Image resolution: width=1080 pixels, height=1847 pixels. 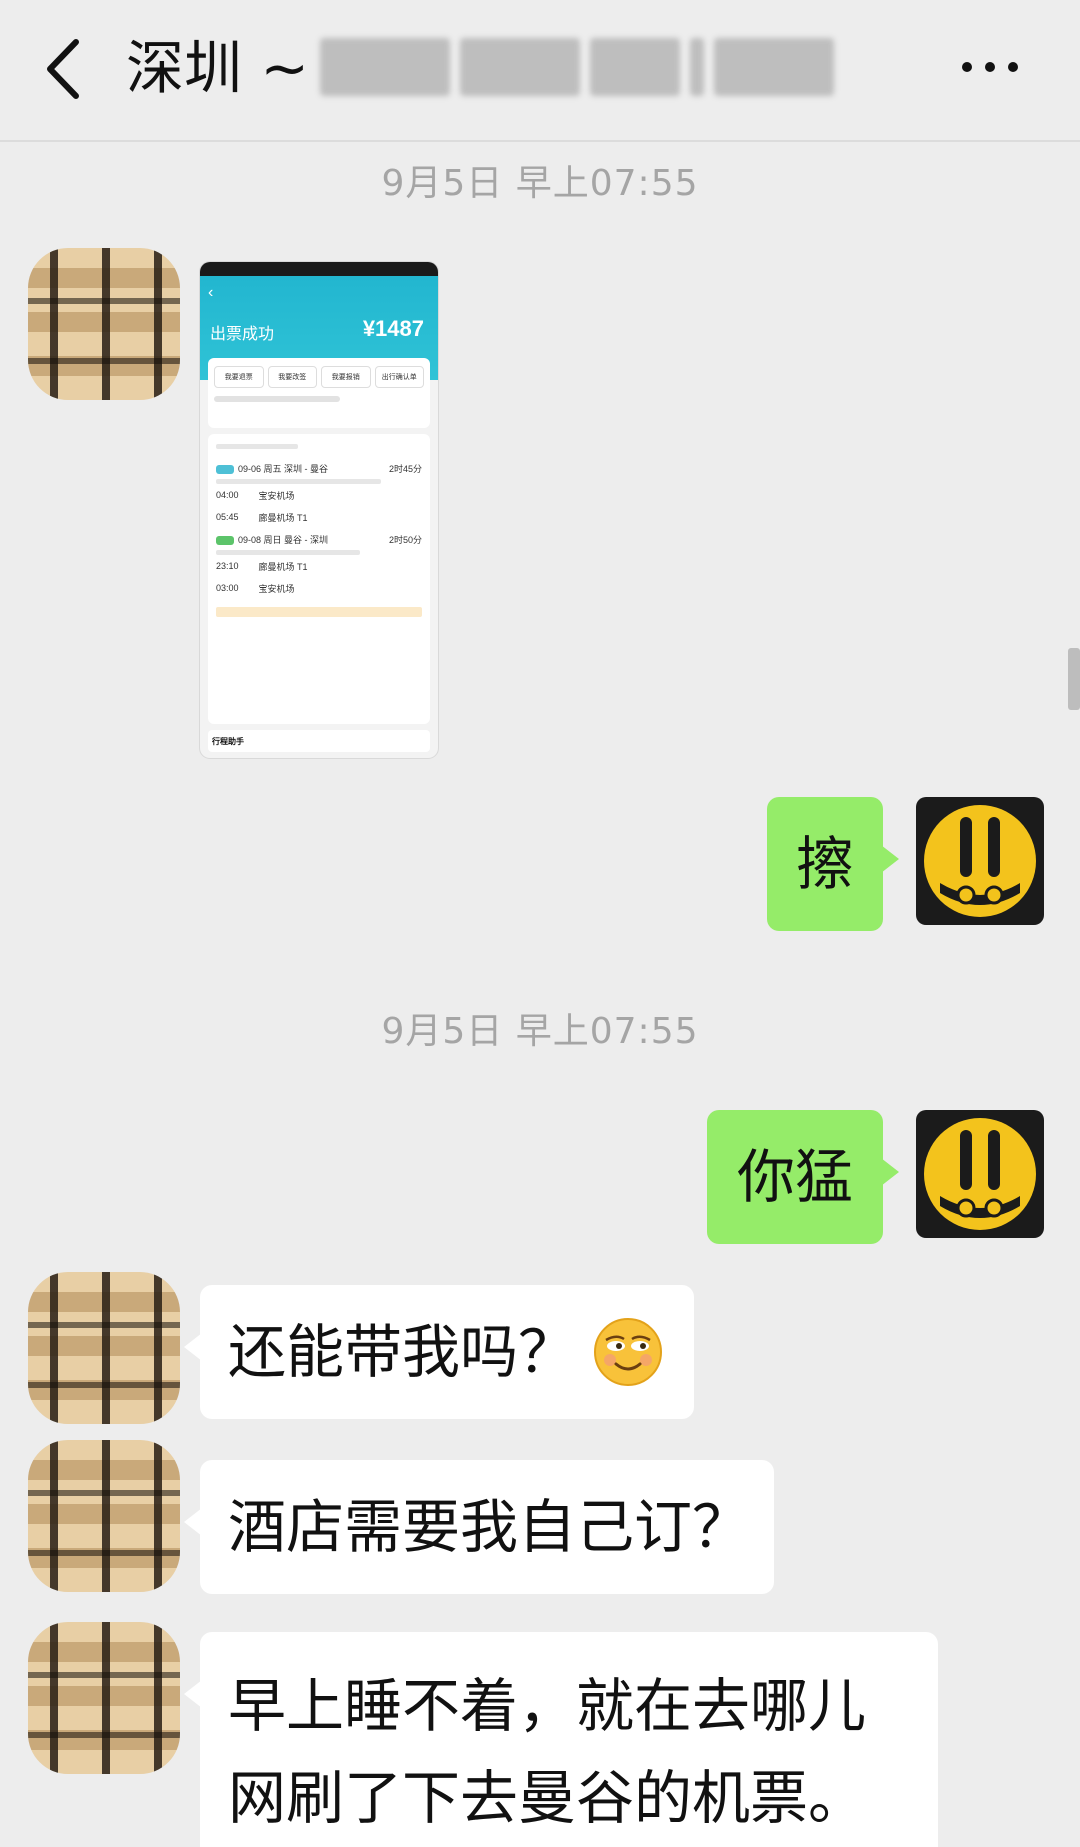 I want to click on scrollbar-thumb, so click(x=1074, y=679).